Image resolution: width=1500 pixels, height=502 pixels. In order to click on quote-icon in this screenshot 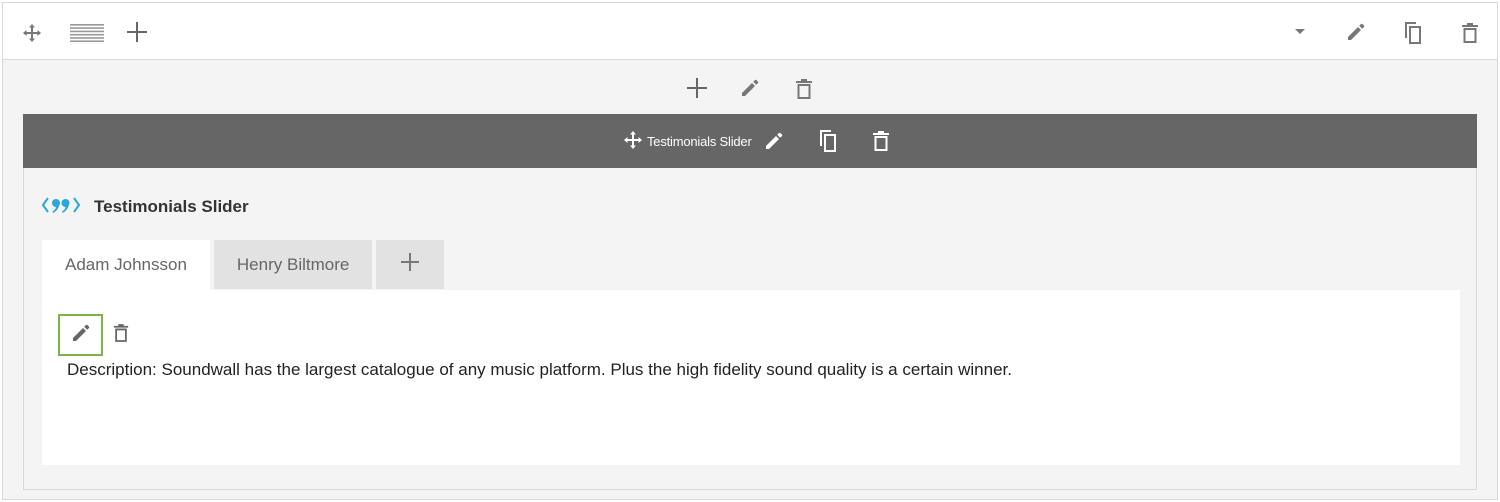, I will do `click(61, 207)`.